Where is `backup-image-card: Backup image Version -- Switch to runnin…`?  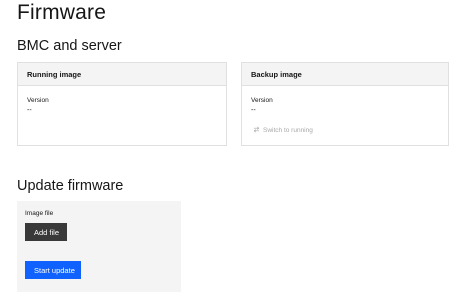 backup-image-card: Backup image Version -- Switch to runnin… is located at coordinates (345, 104).